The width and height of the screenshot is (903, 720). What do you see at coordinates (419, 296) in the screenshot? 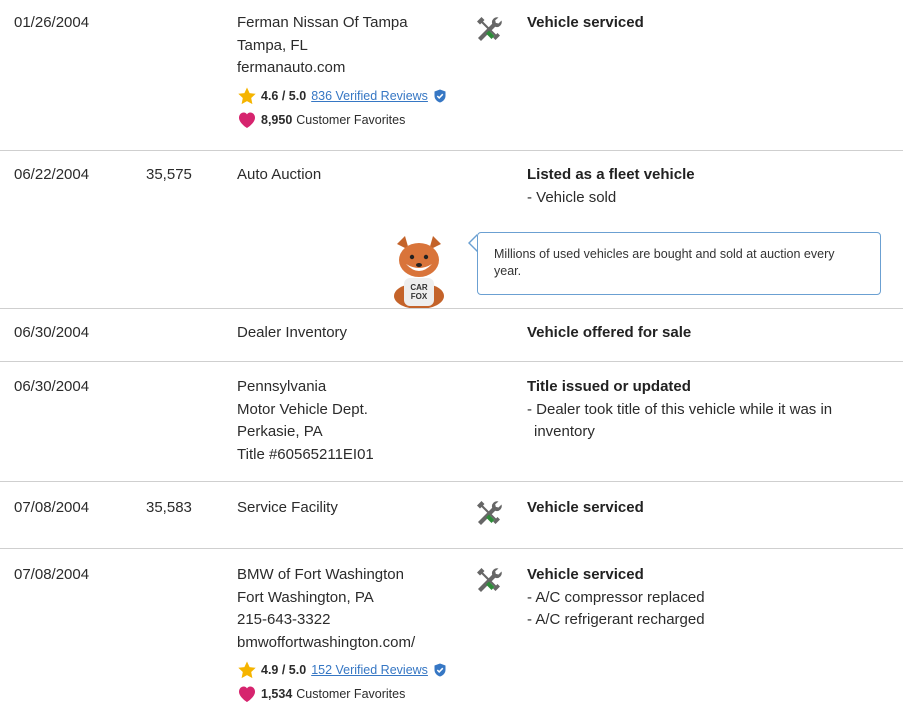
I see `shirt-text-bottom: FOX` at bounding box center [419, 296].